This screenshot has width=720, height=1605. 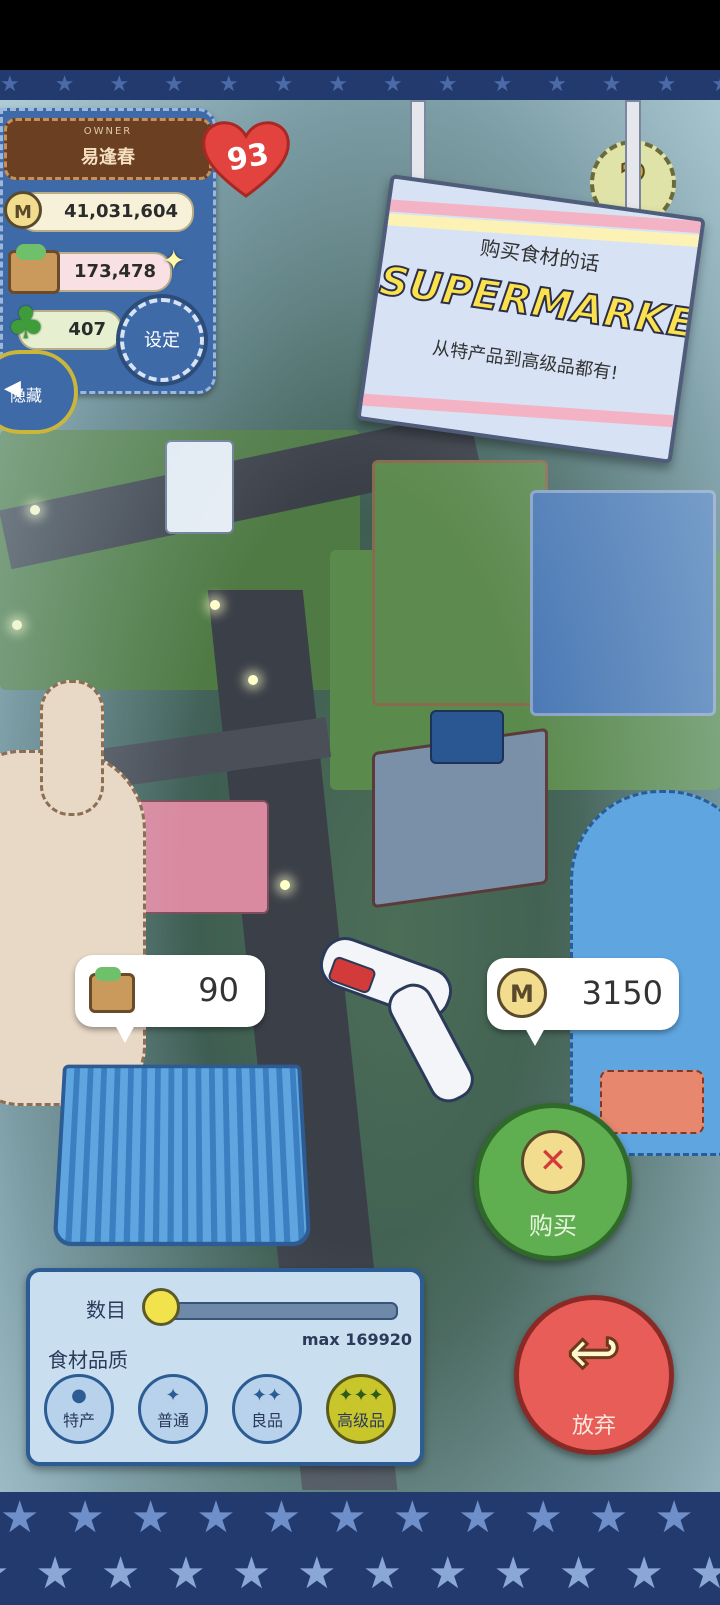 What do you see at coordinates (553, 1226) in the screenshot?
I see `buy-label: 购买` at bounding box center [553, 1226].